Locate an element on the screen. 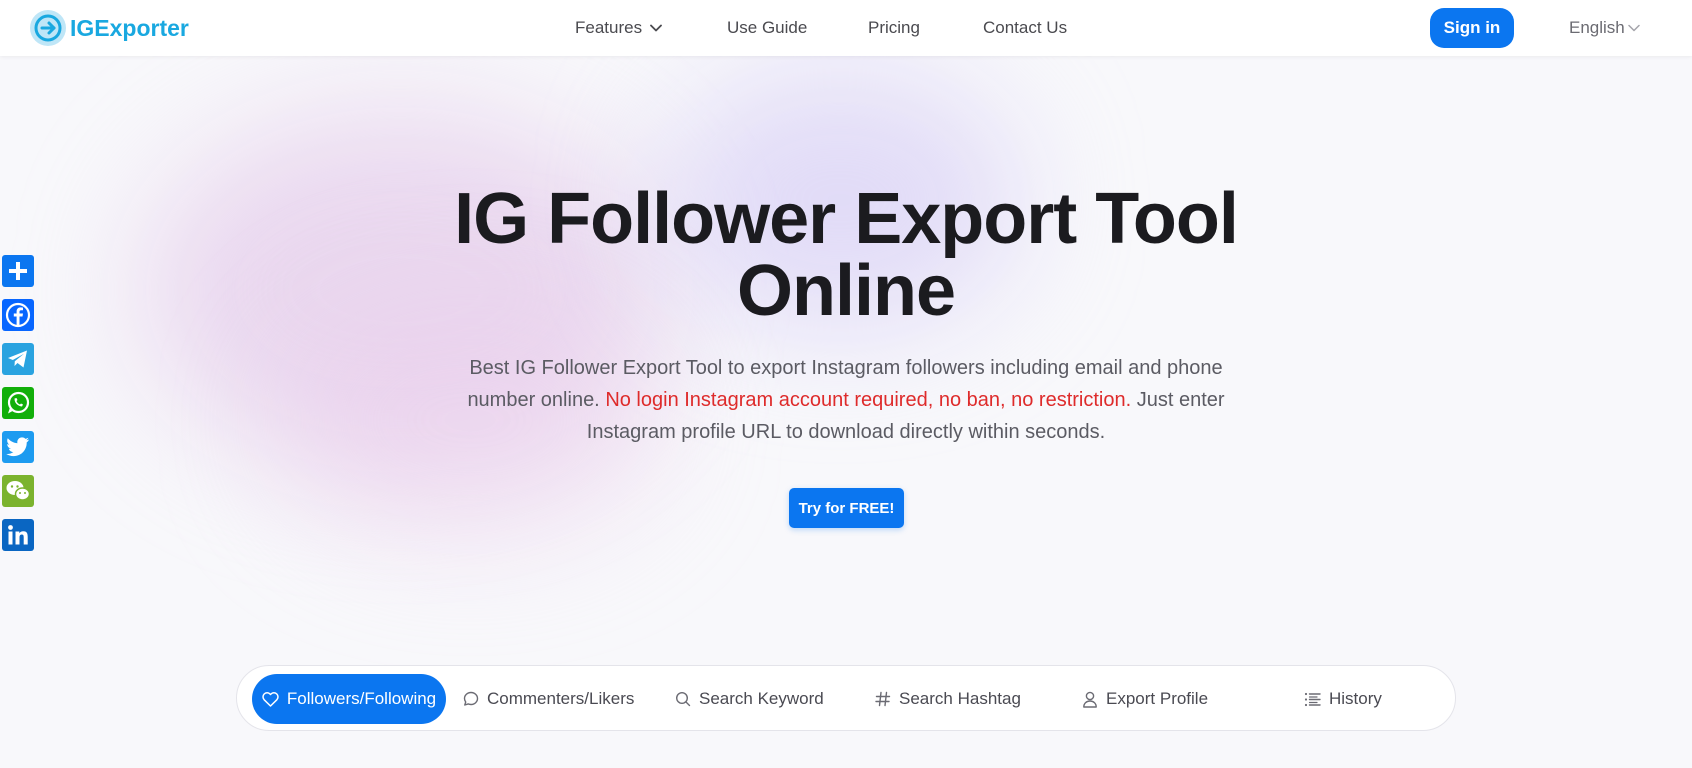 This screenshot has height=768, width=1692. user-icon is located at coordinates (1090, 699).